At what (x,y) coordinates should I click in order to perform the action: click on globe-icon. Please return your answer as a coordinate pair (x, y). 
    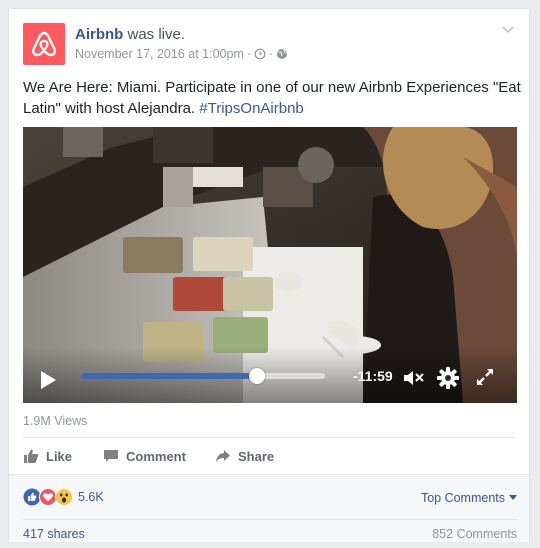
    Looking at the image, I should click on (282, 54).